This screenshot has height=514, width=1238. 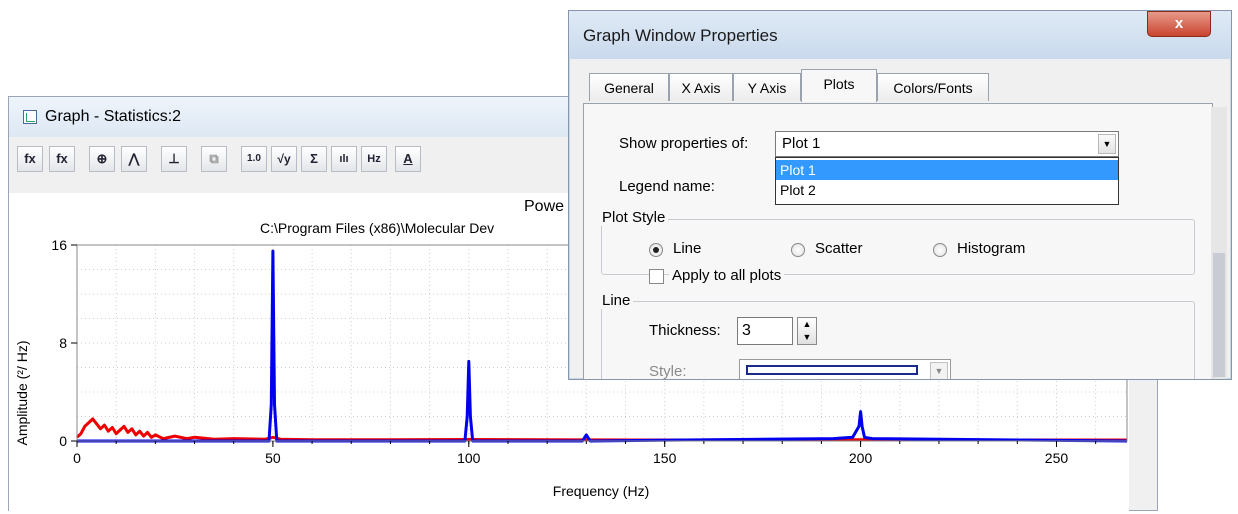 What do you see at coordinates (807, 331) in the screenshot?
I see `thickness-spinner-icon: ▲ ▼` at bounding box center [807, 331].